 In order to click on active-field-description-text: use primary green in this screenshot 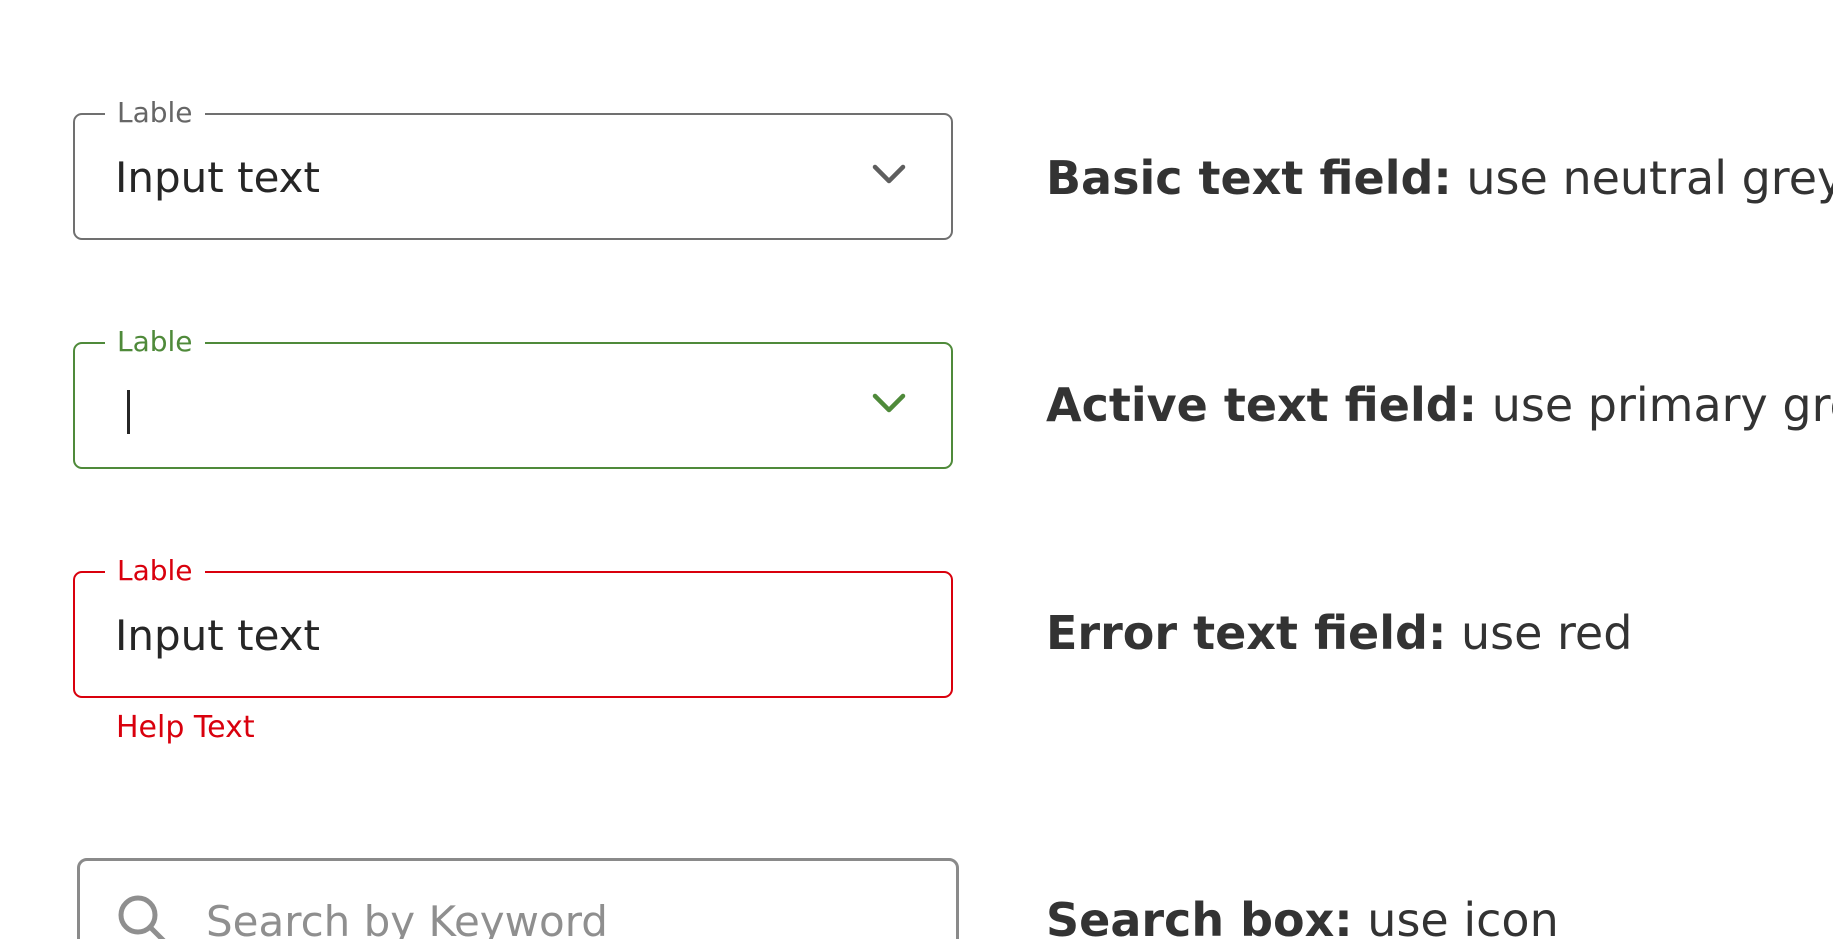, I will do `click(1662, 405)`.